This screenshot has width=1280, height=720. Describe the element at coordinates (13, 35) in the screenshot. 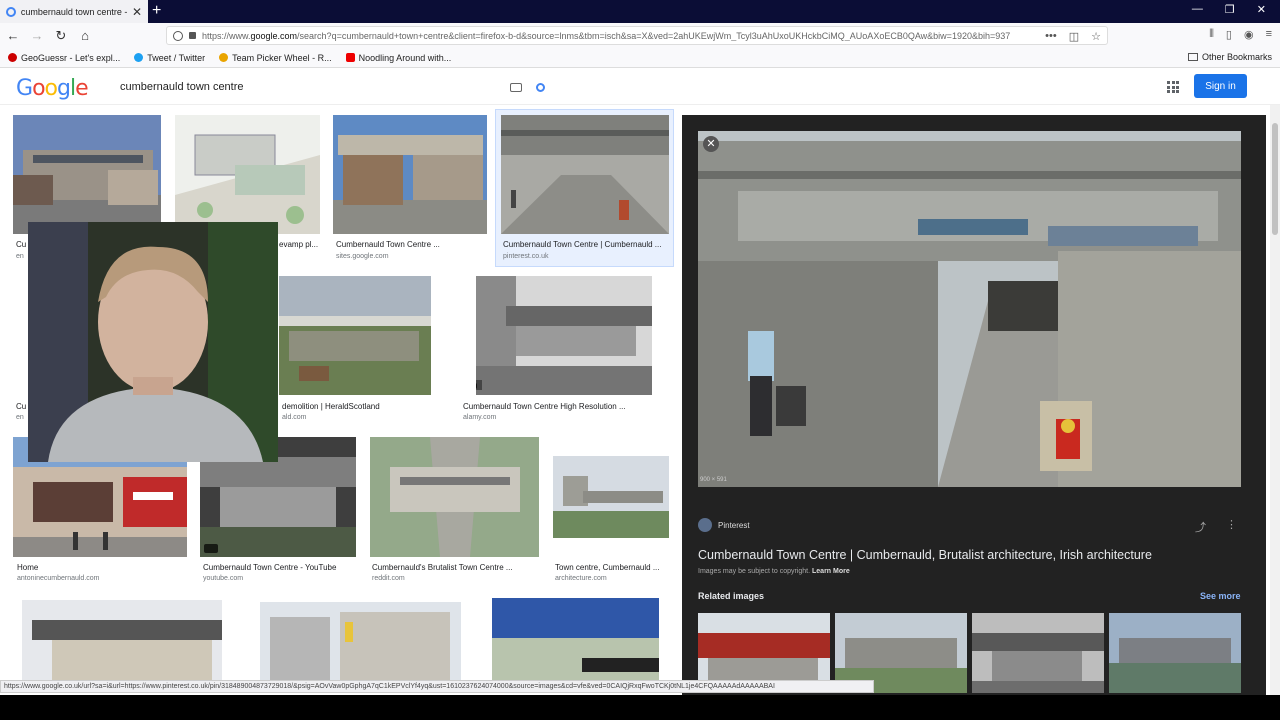

I see `back-icon: ←` at that location.